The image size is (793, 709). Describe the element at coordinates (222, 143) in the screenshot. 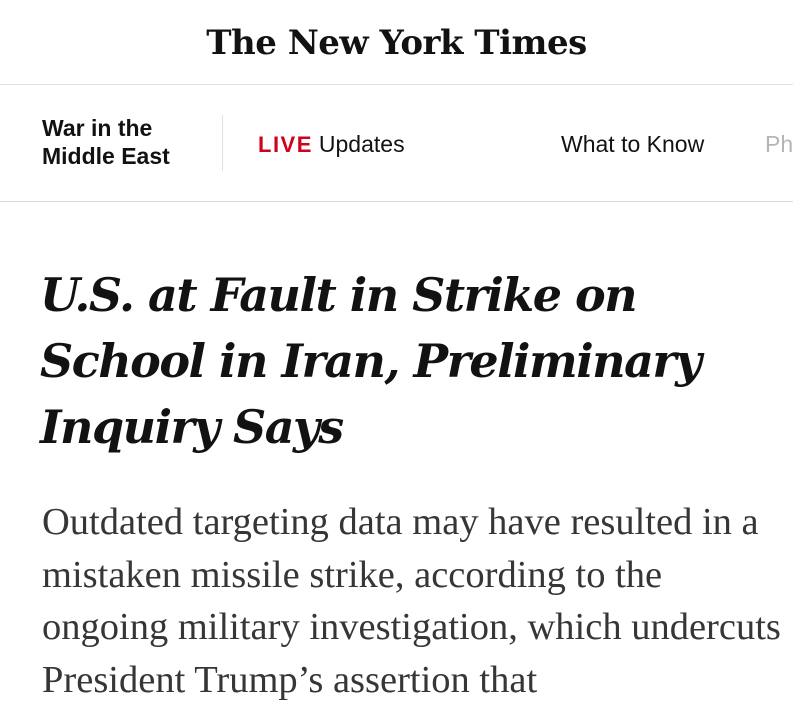

I see `nav-divider` at that location.